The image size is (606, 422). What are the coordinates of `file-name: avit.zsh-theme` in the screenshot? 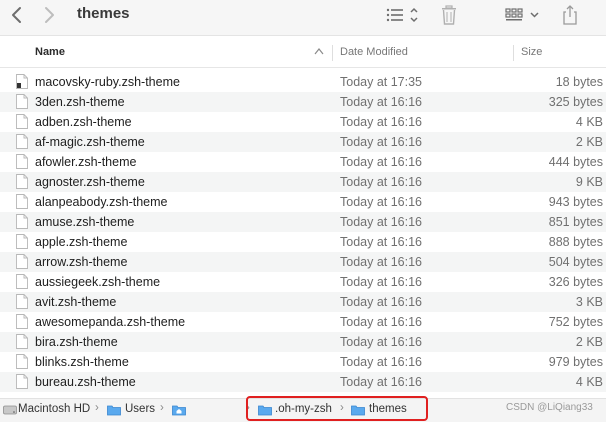 It's located at (76, 302).